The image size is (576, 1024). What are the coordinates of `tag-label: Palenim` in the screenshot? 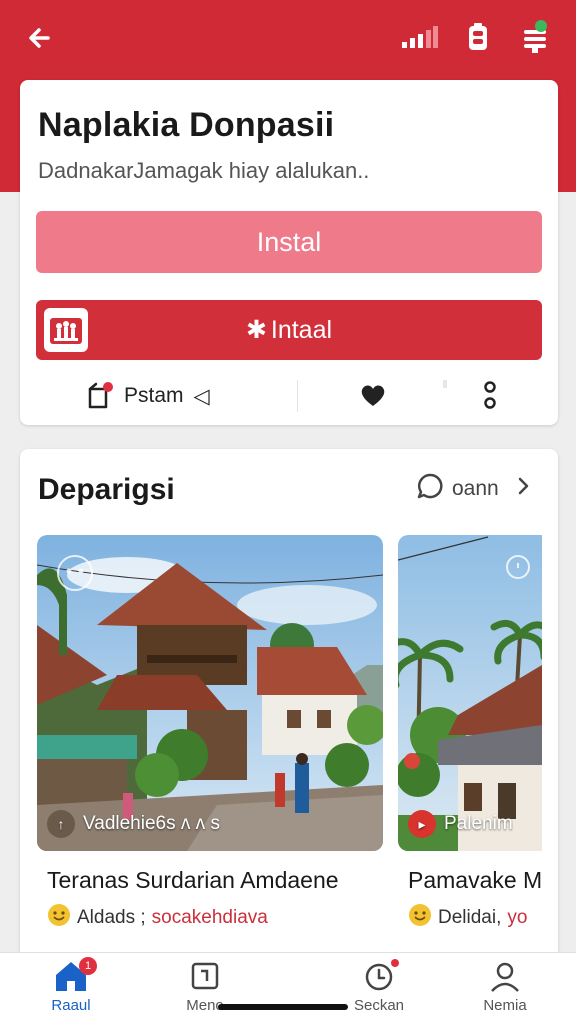 It's located at (478, 823).